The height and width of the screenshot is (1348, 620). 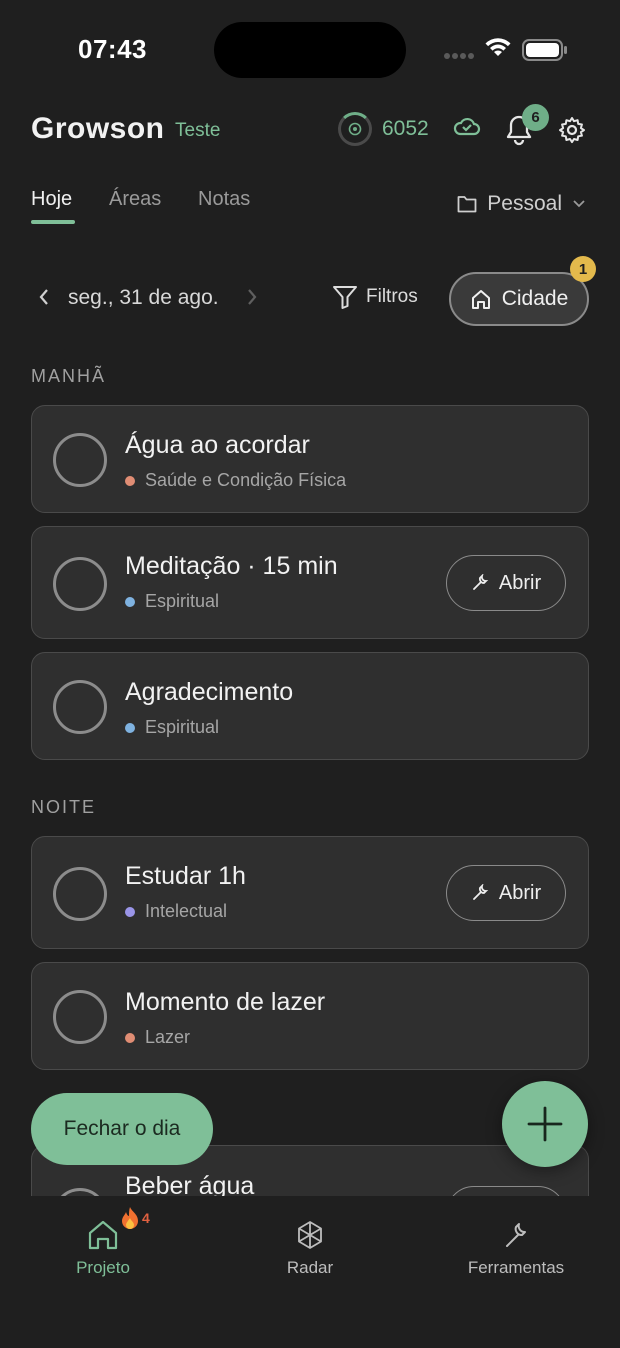 I want to click on streak-badge: 4, so click(x=135, y=1218).